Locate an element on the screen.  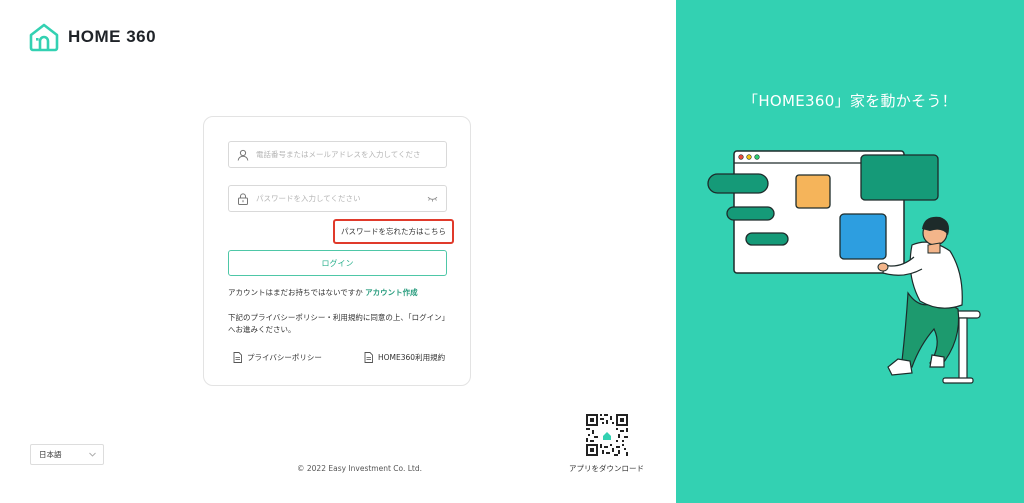
password-input is located at coordinates (337, 198).